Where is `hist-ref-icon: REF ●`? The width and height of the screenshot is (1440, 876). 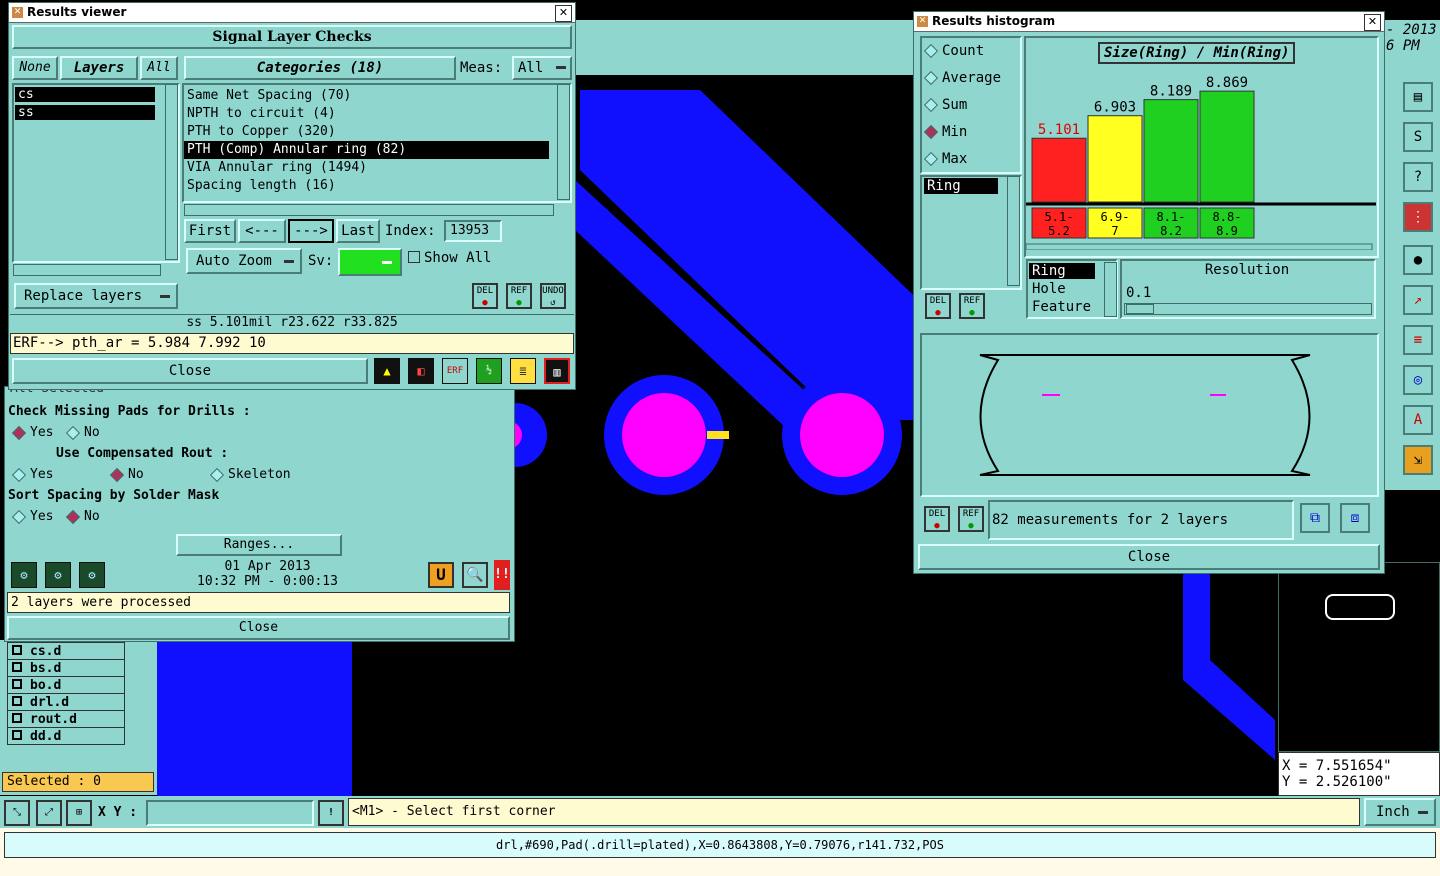 hist-ref-icon: REF ● is located at coordinates (972, 306).